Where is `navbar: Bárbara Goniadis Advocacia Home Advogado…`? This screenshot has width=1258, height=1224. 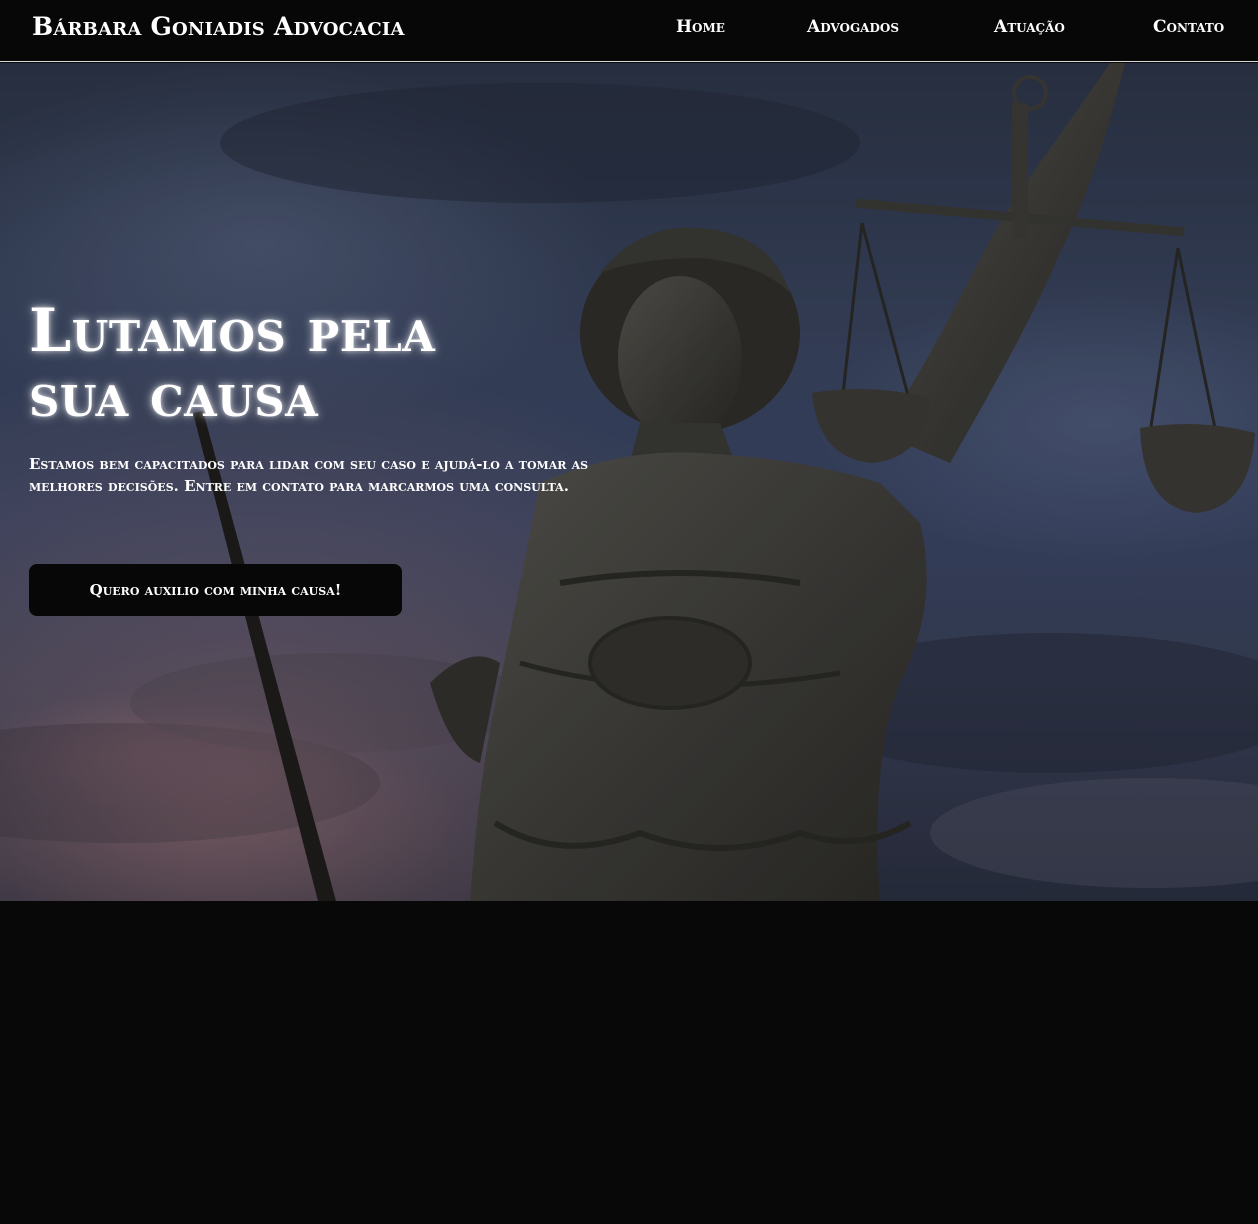
navbar: Bárbara Goniadis Advocacia Home Advogado… is located at coordinates (629, 31).